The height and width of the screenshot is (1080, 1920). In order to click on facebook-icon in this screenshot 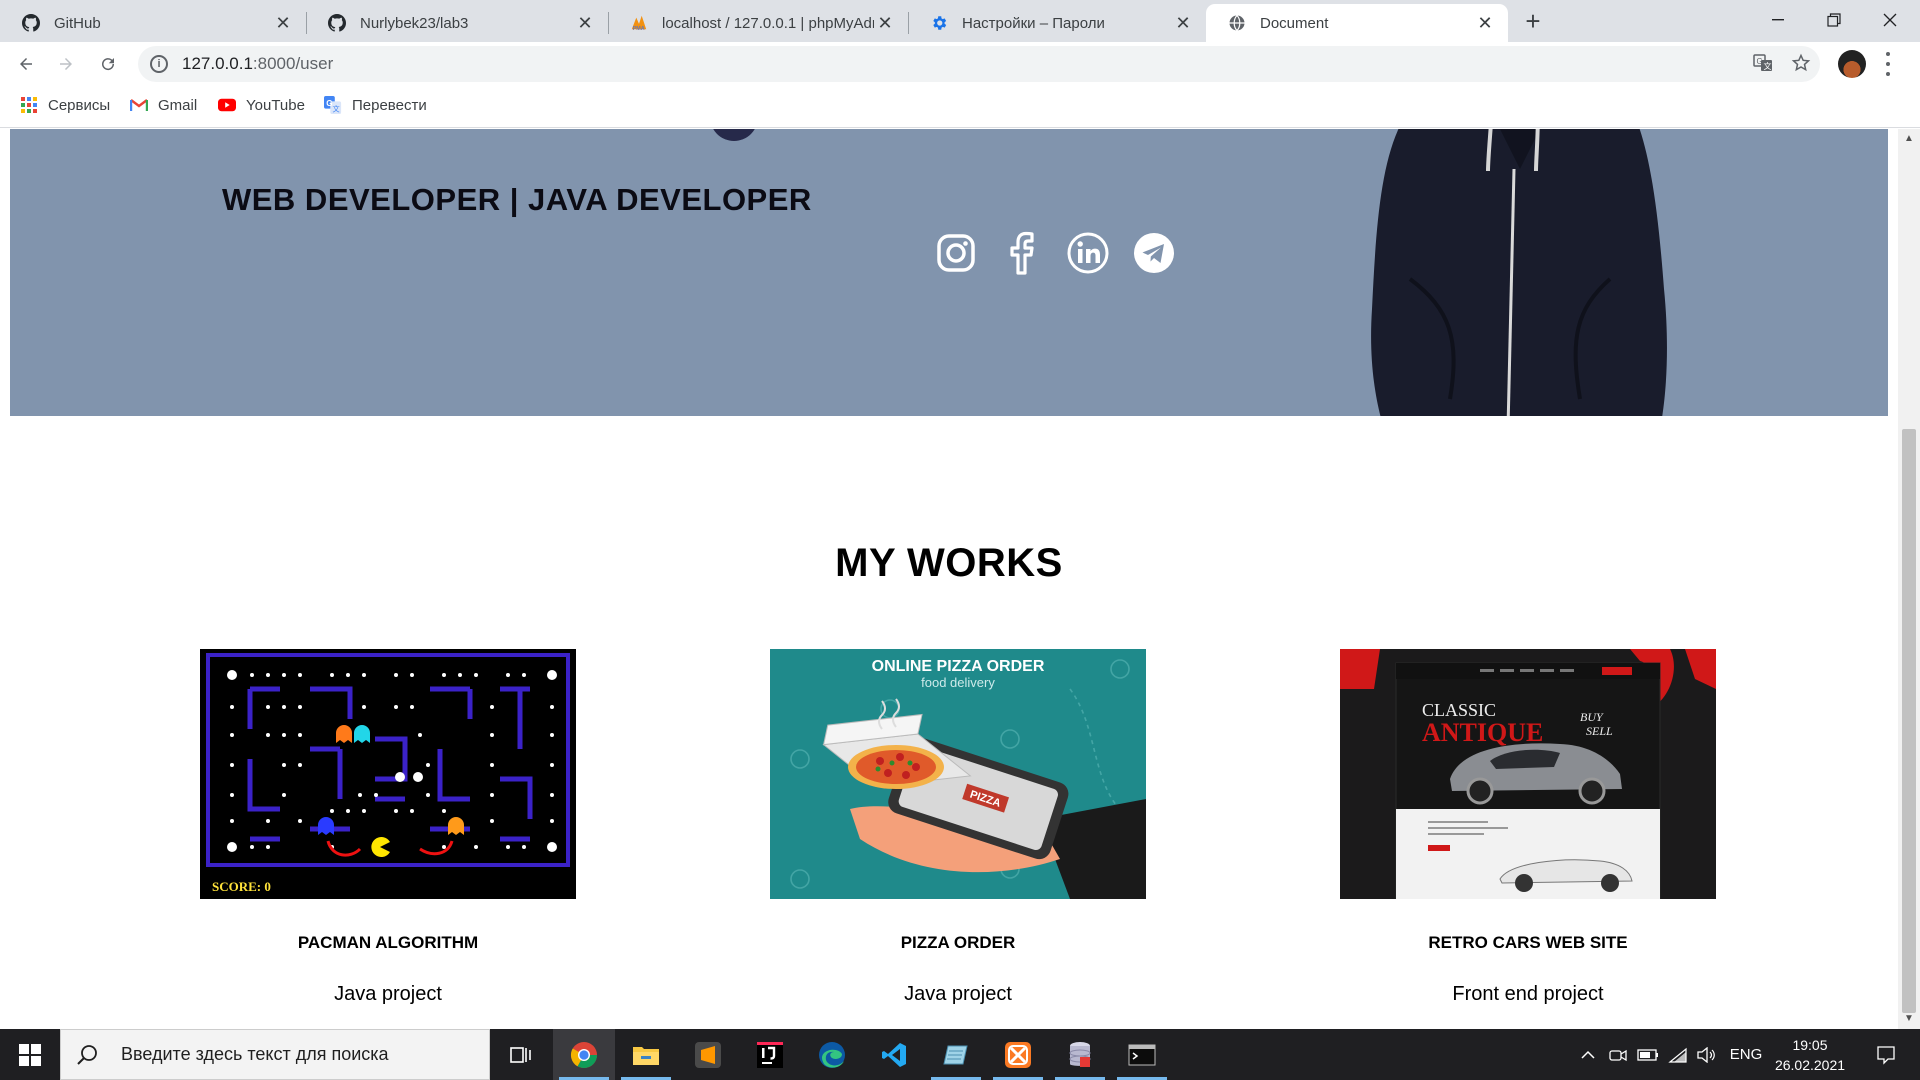, I will do `click(1022, 253)`.